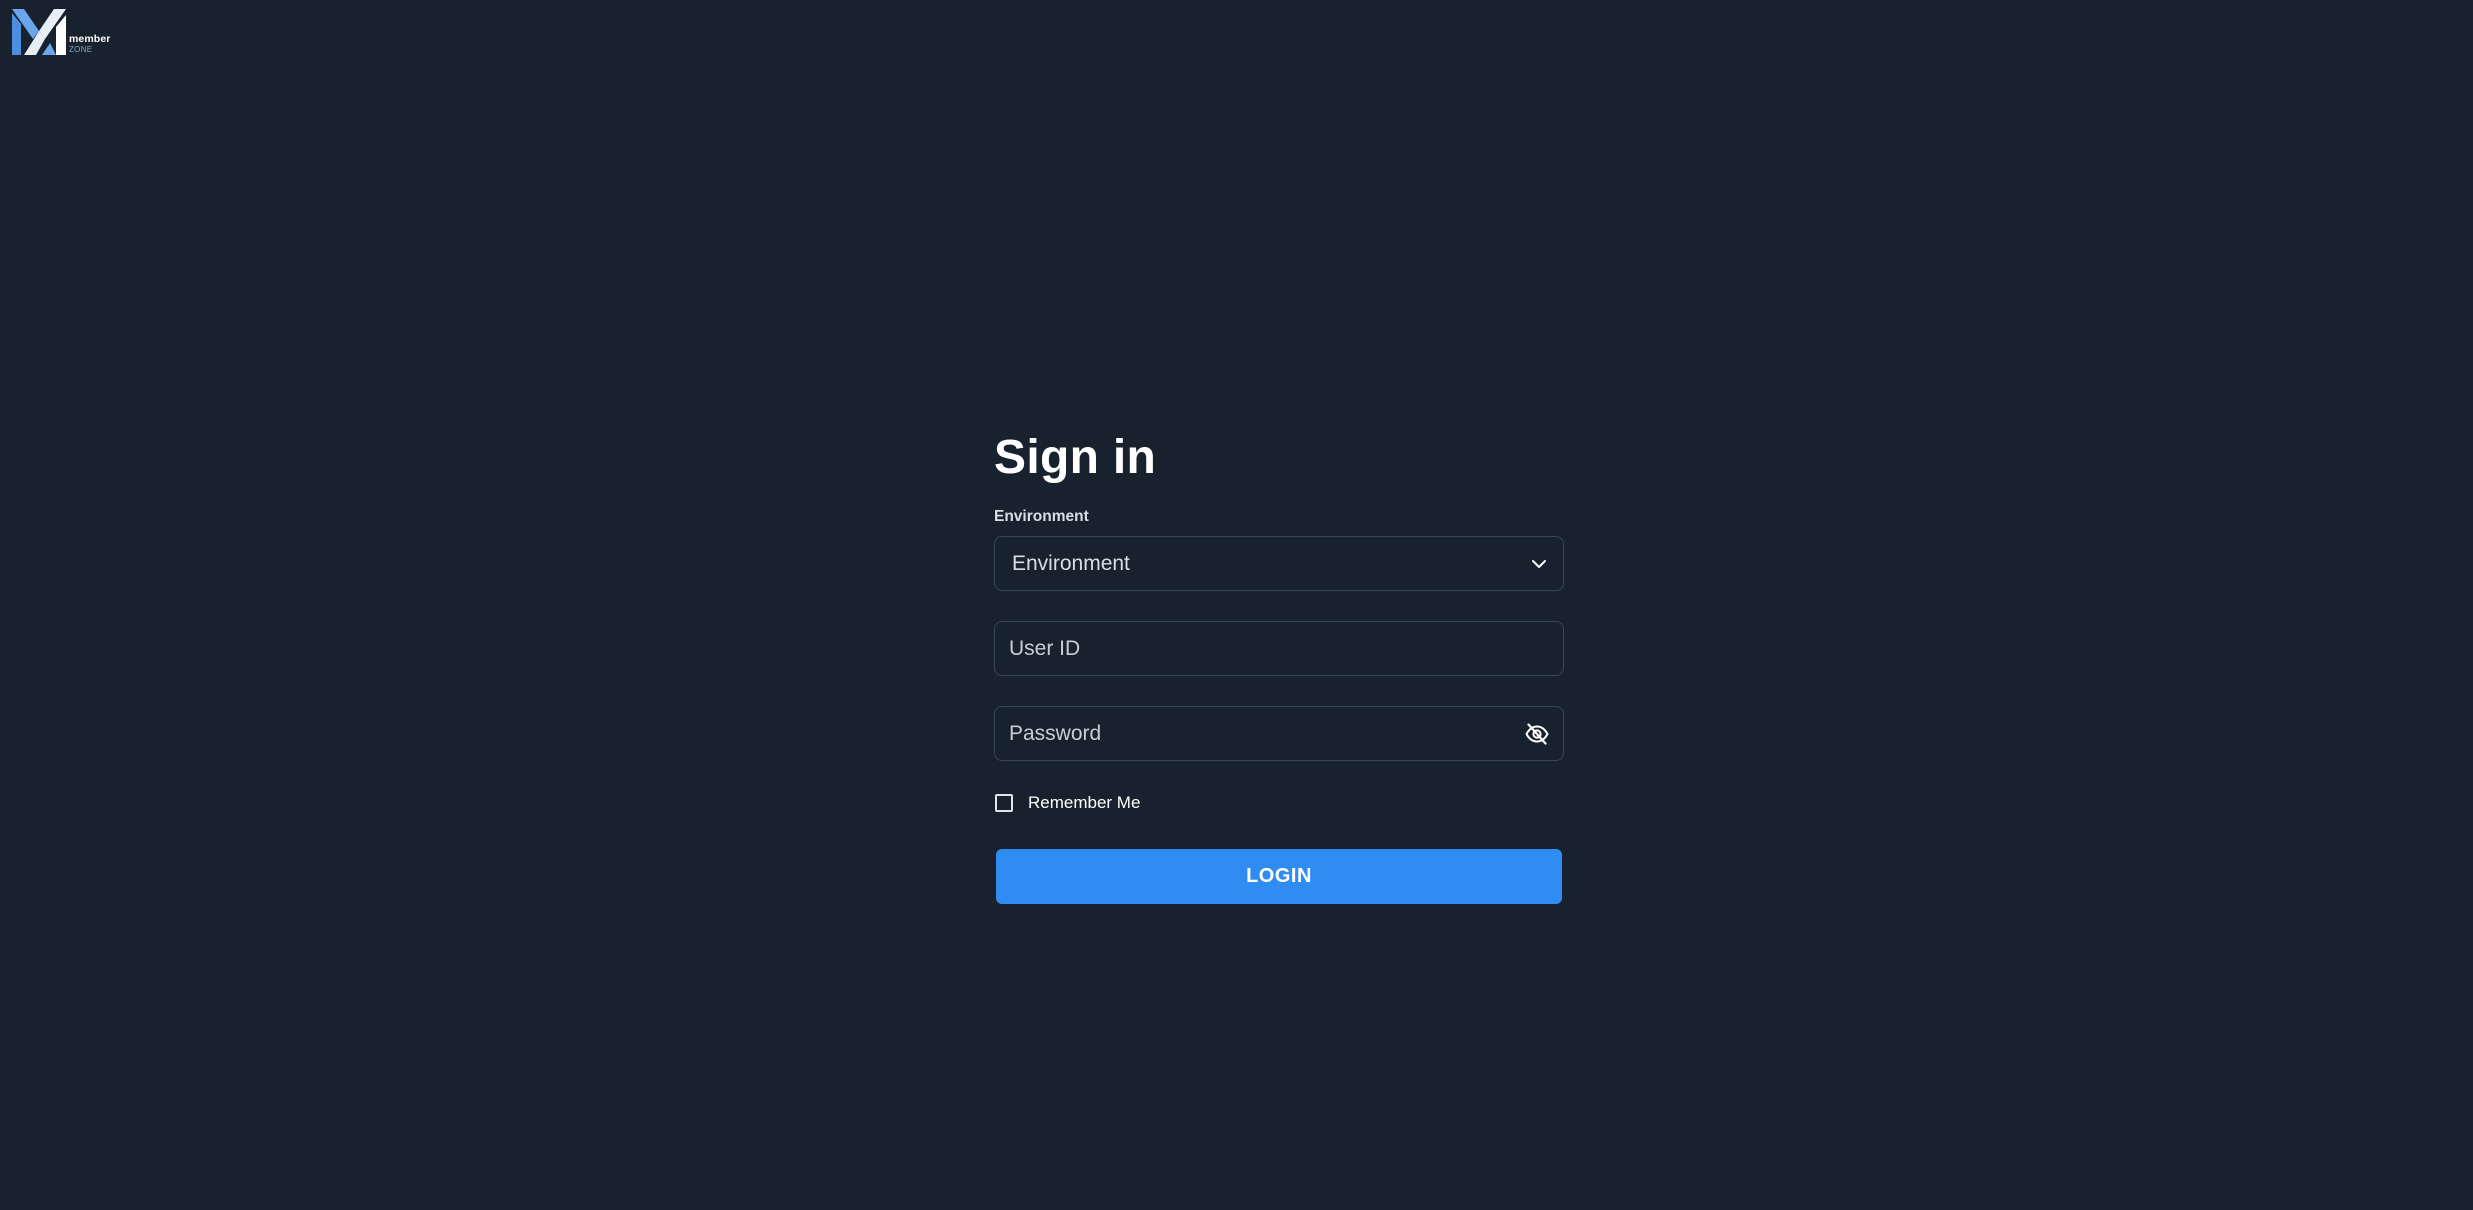  I want to click on user-id-field, so click(1279, 648).